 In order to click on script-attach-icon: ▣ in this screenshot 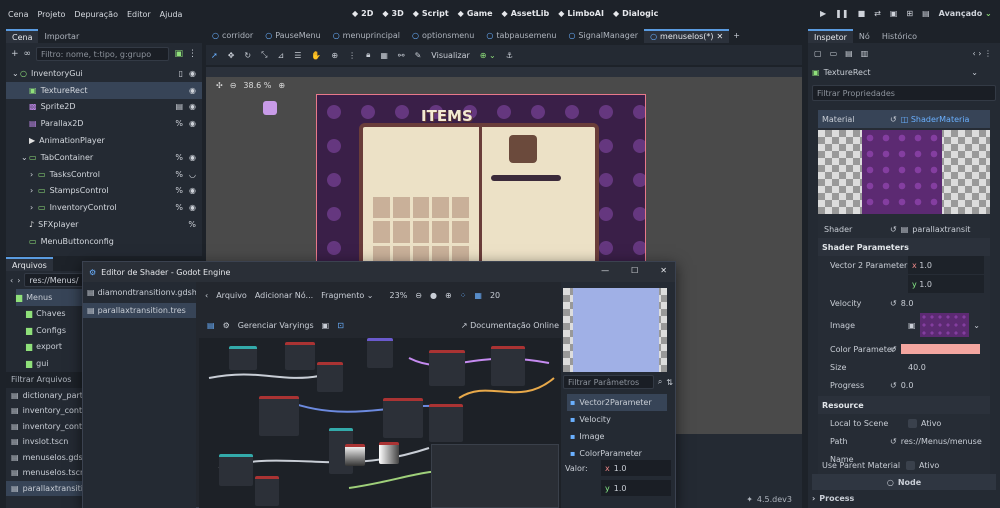, I will do `click(178, 54)`.